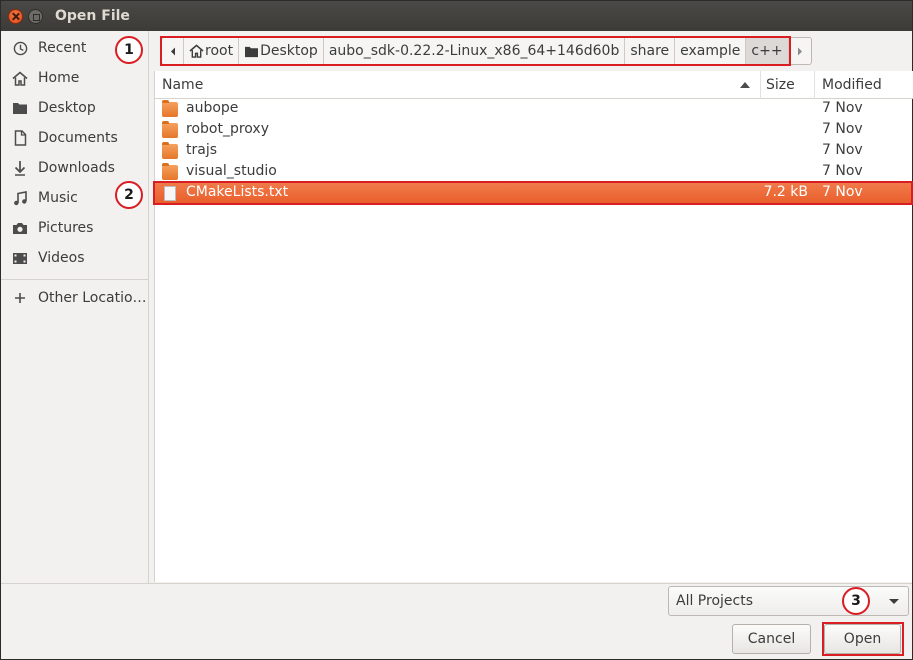 The width and height of the screenshot is (913, 660). I want to click on annotation-badge-1: 1, so click(129, 50).